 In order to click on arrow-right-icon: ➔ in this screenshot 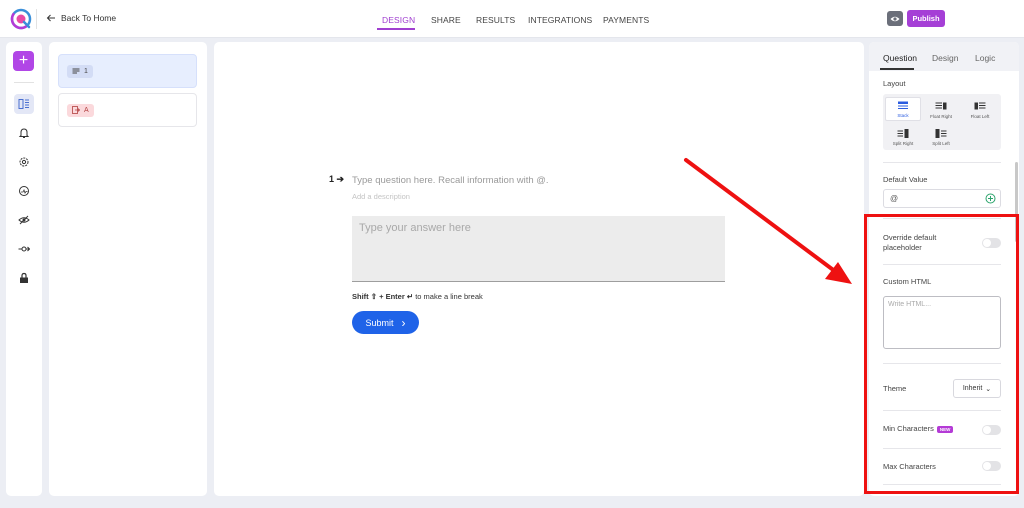, I will do `click(340, 179)`.